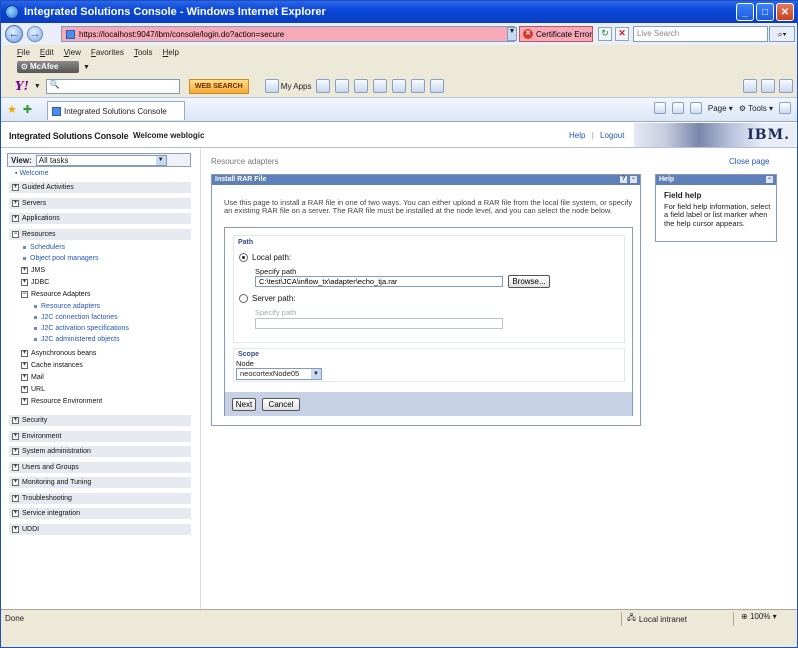  What do you see at coordinates (107, 52) in the screenshot?
I see `menu-favorites: Favorites` at bounding box center [107, 52].